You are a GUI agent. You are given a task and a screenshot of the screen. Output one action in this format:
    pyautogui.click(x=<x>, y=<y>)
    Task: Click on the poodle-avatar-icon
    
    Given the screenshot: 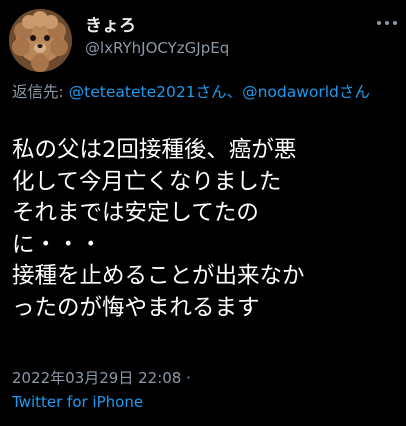 What is the action you would take?
    pyautogui.click(x=40, y=40)
    